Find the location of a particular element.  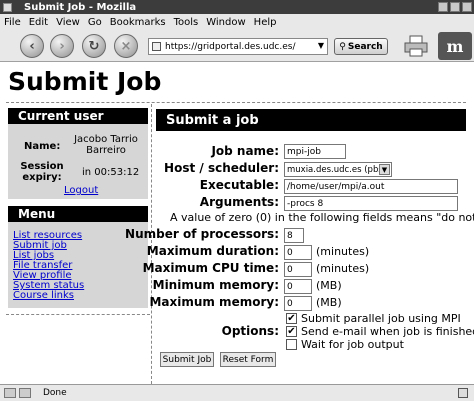

mozilla-logo: m is located at coordinates (455, 46).